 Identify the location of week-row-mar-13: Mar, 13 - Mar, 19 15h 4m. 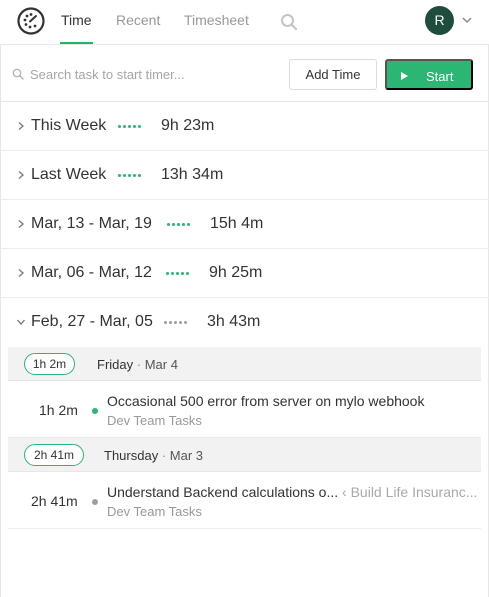
(244, 224).